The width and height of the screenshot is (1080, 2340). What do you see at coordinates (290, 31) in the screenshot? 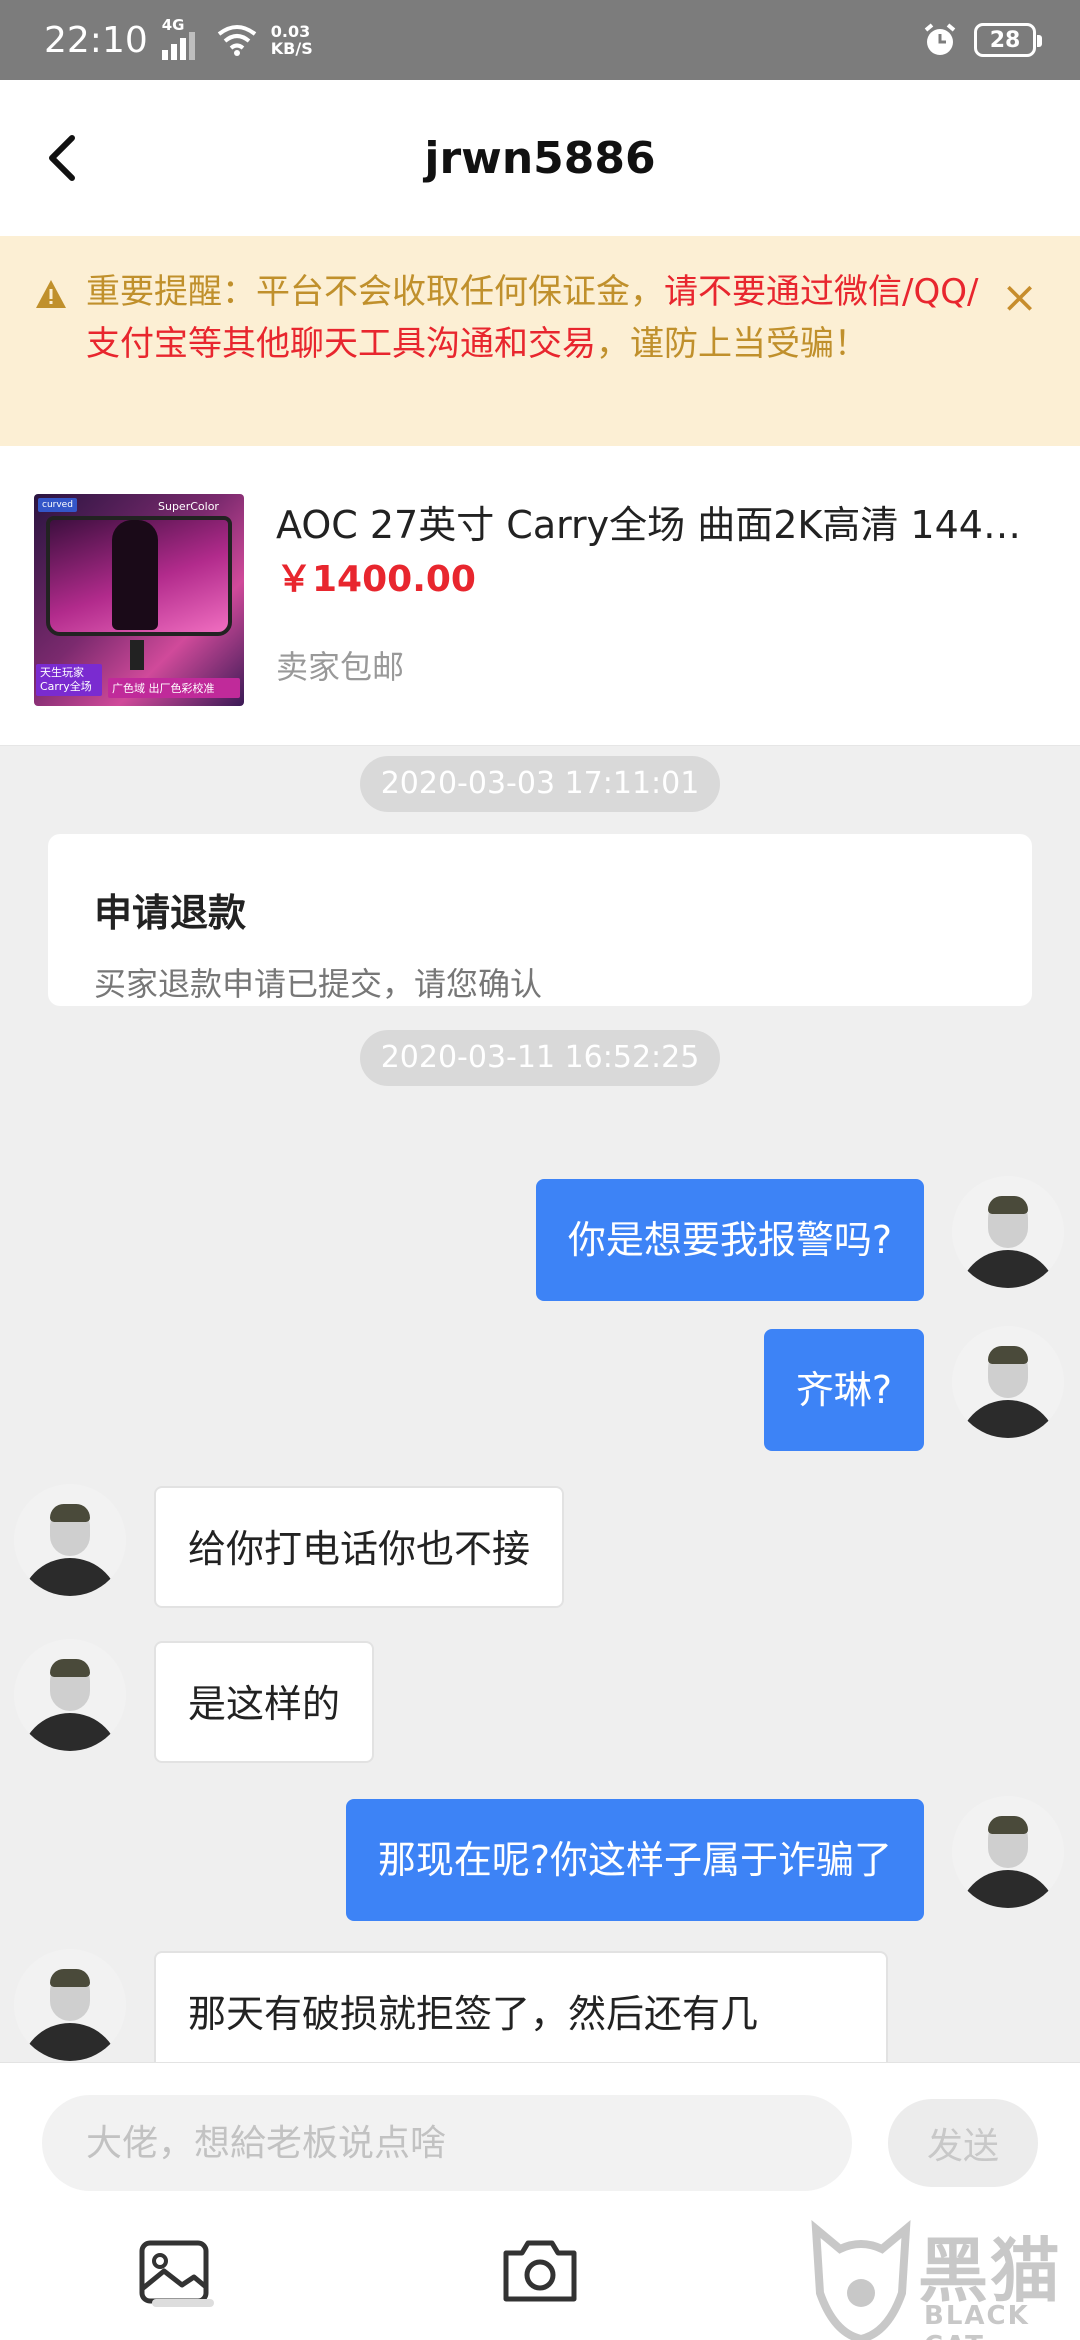
I see `network-speed-value: 0.03` at bounding box center [290, 31].